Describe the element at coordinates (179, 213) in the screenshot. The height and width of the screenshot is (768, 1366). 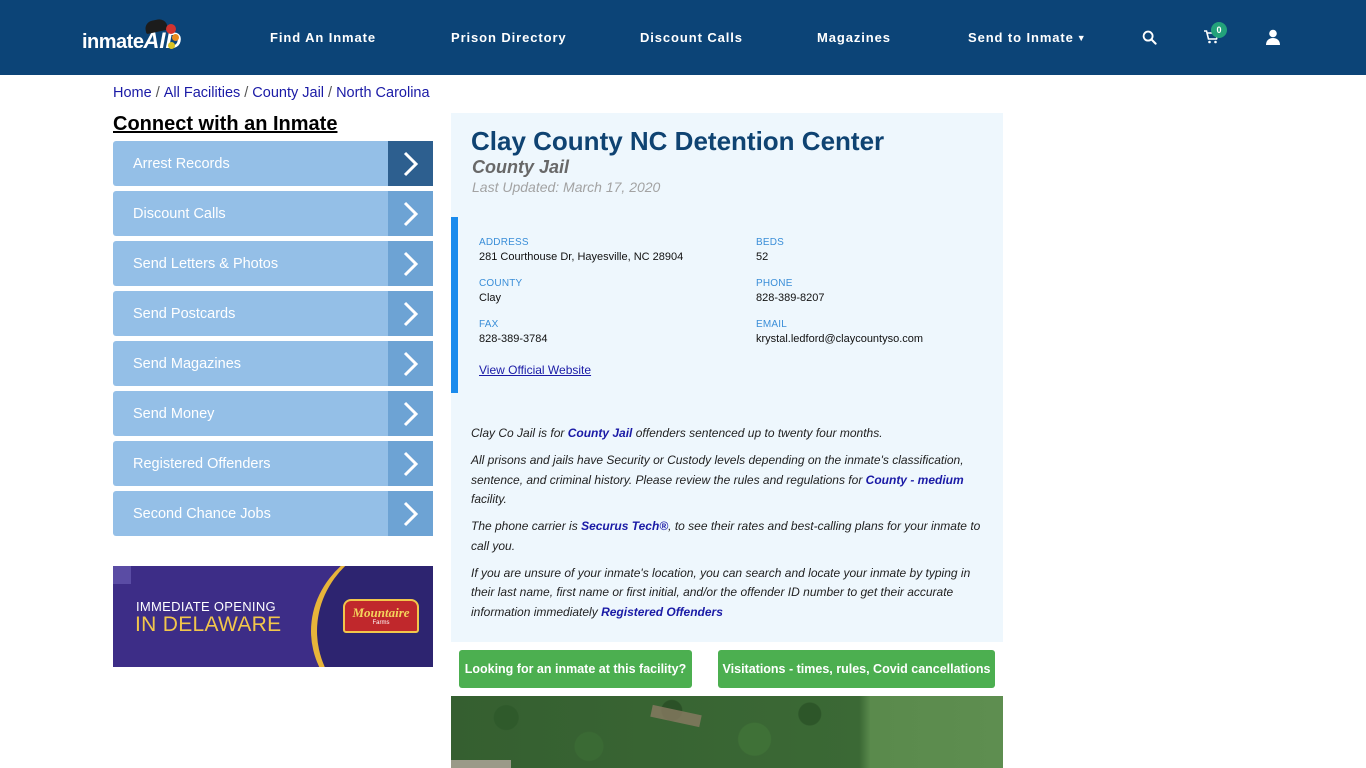
I see `sidebar-item-label: Discount Calls` at that location.